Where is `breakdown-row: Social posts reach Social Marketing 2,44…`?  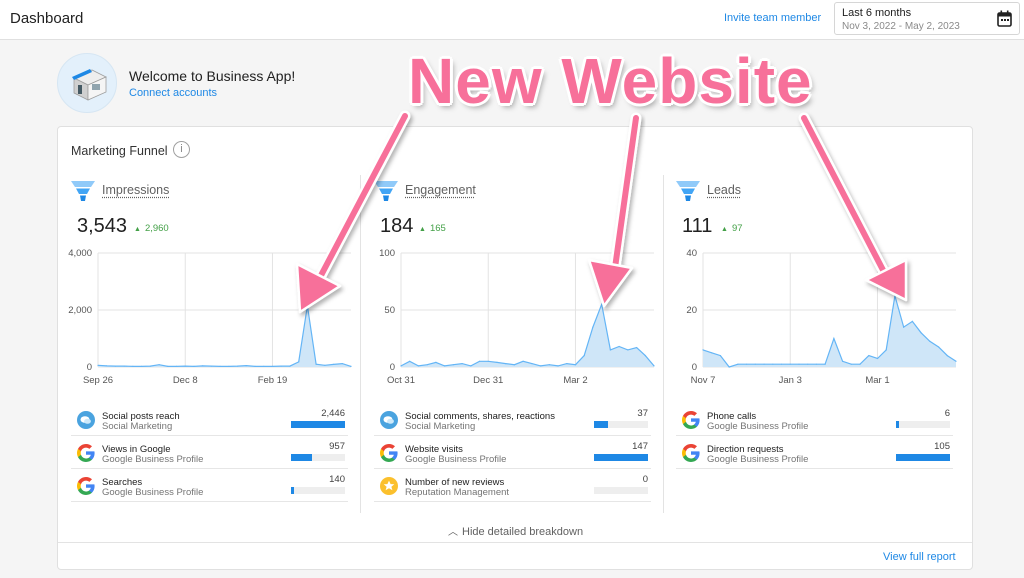 breakdown-row: Social posts reach Social Marketing 2,44… is located at coordinates (209, 419).